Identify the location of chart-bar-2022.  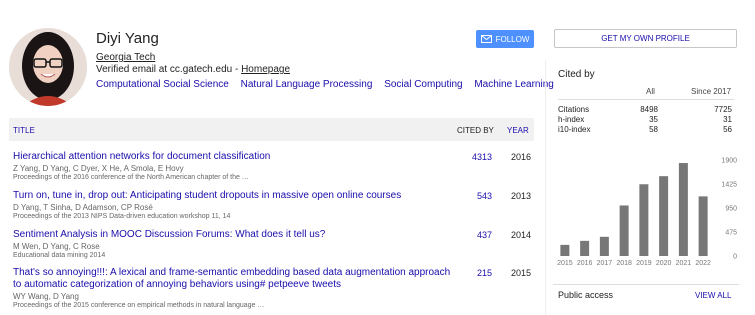
(703, 226).